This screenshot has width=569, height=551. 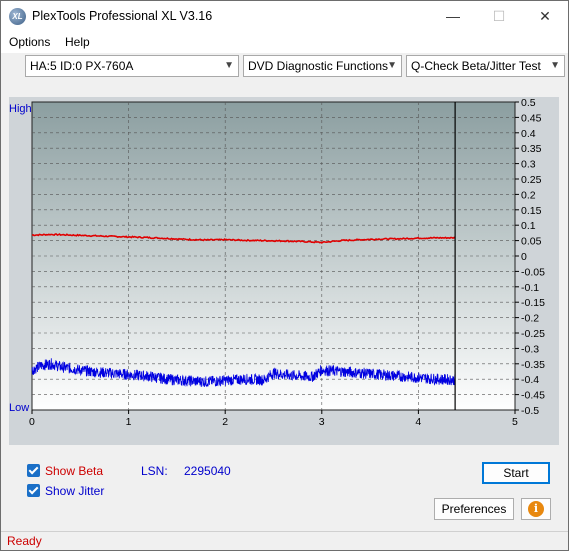 What do you see at coordinates (322, 422) in the screenshot?
I see `x-tick-label: 3` at bounding box center [322, 422].